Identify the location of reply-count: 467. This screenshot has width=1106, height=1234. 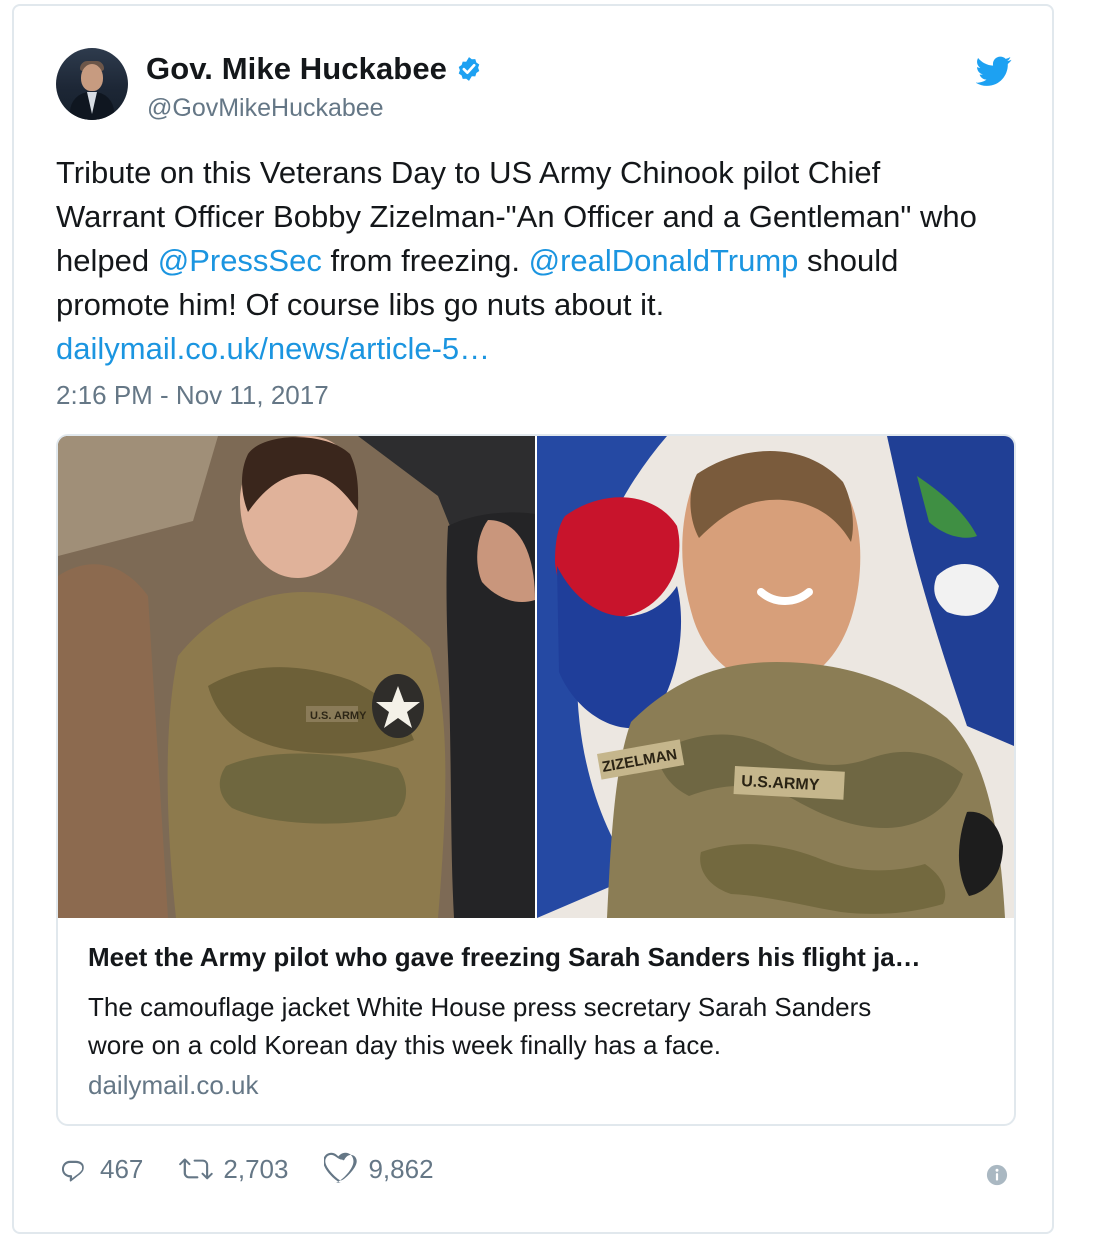
(122, 1168).